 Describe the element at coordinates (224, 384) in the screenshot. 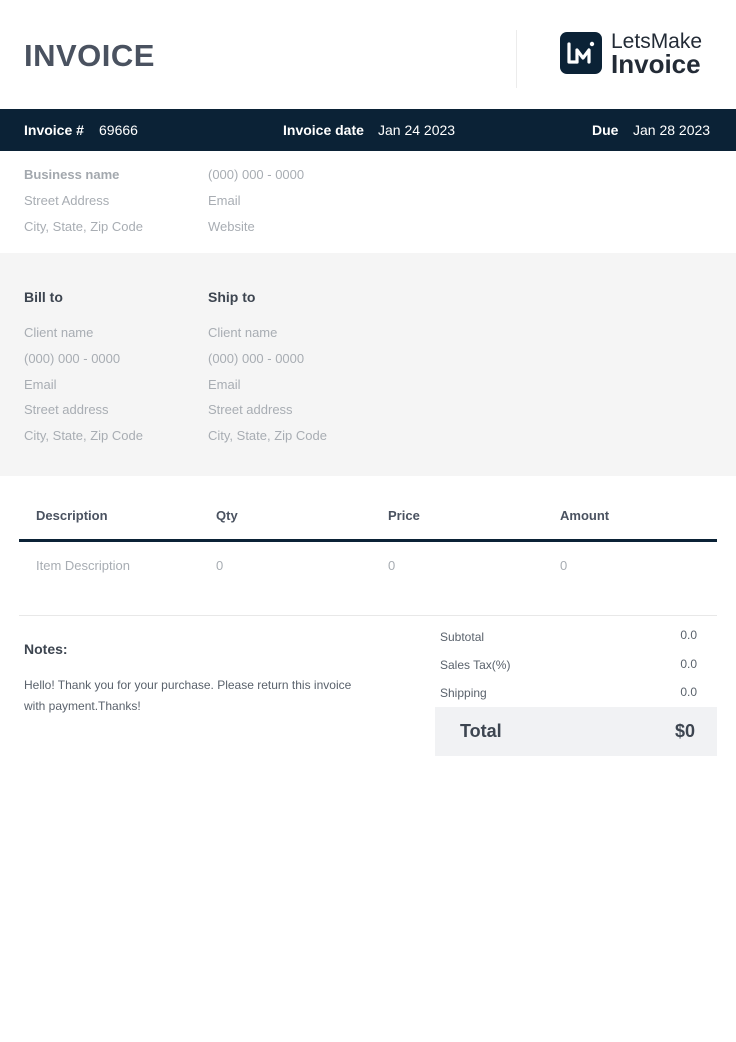

I see `ship-to-email: Email` at that location.